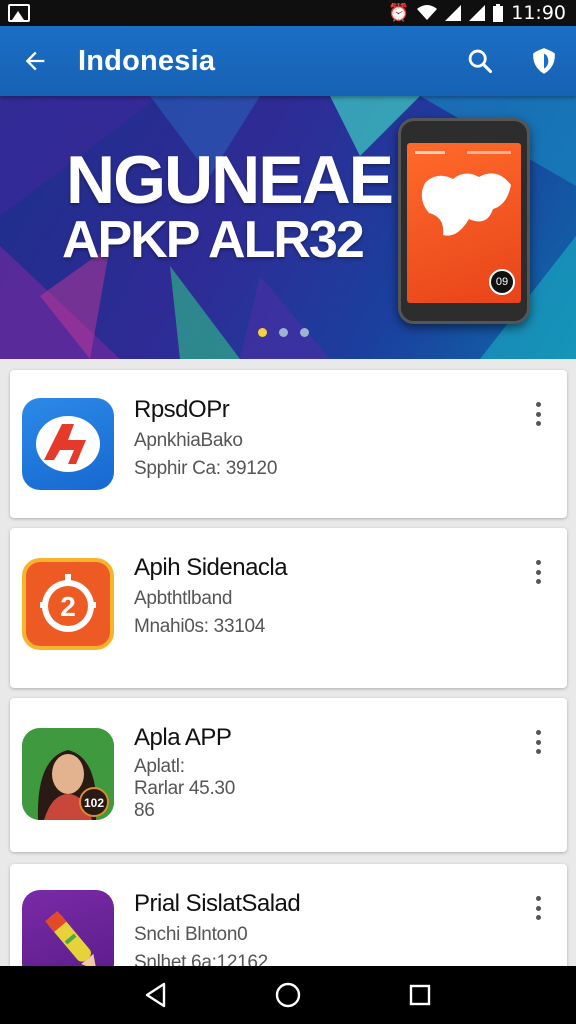  I want to click on nav-back-button, so click(156, 995).